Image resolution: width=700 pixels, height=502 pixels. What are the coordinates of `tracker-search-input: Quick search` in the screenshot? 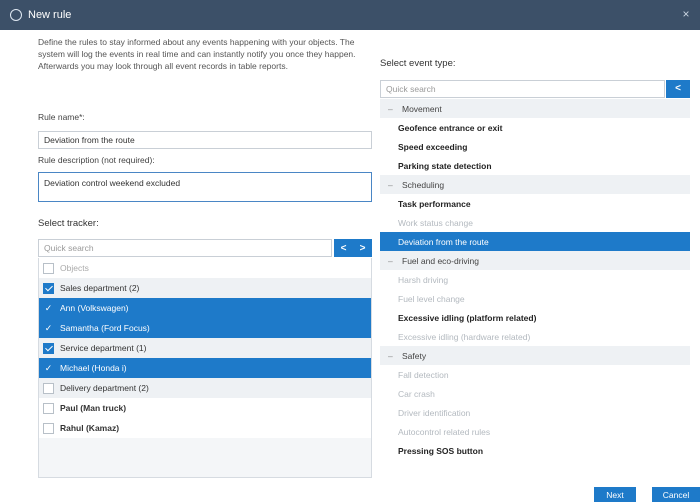 It's located at (185, 248).